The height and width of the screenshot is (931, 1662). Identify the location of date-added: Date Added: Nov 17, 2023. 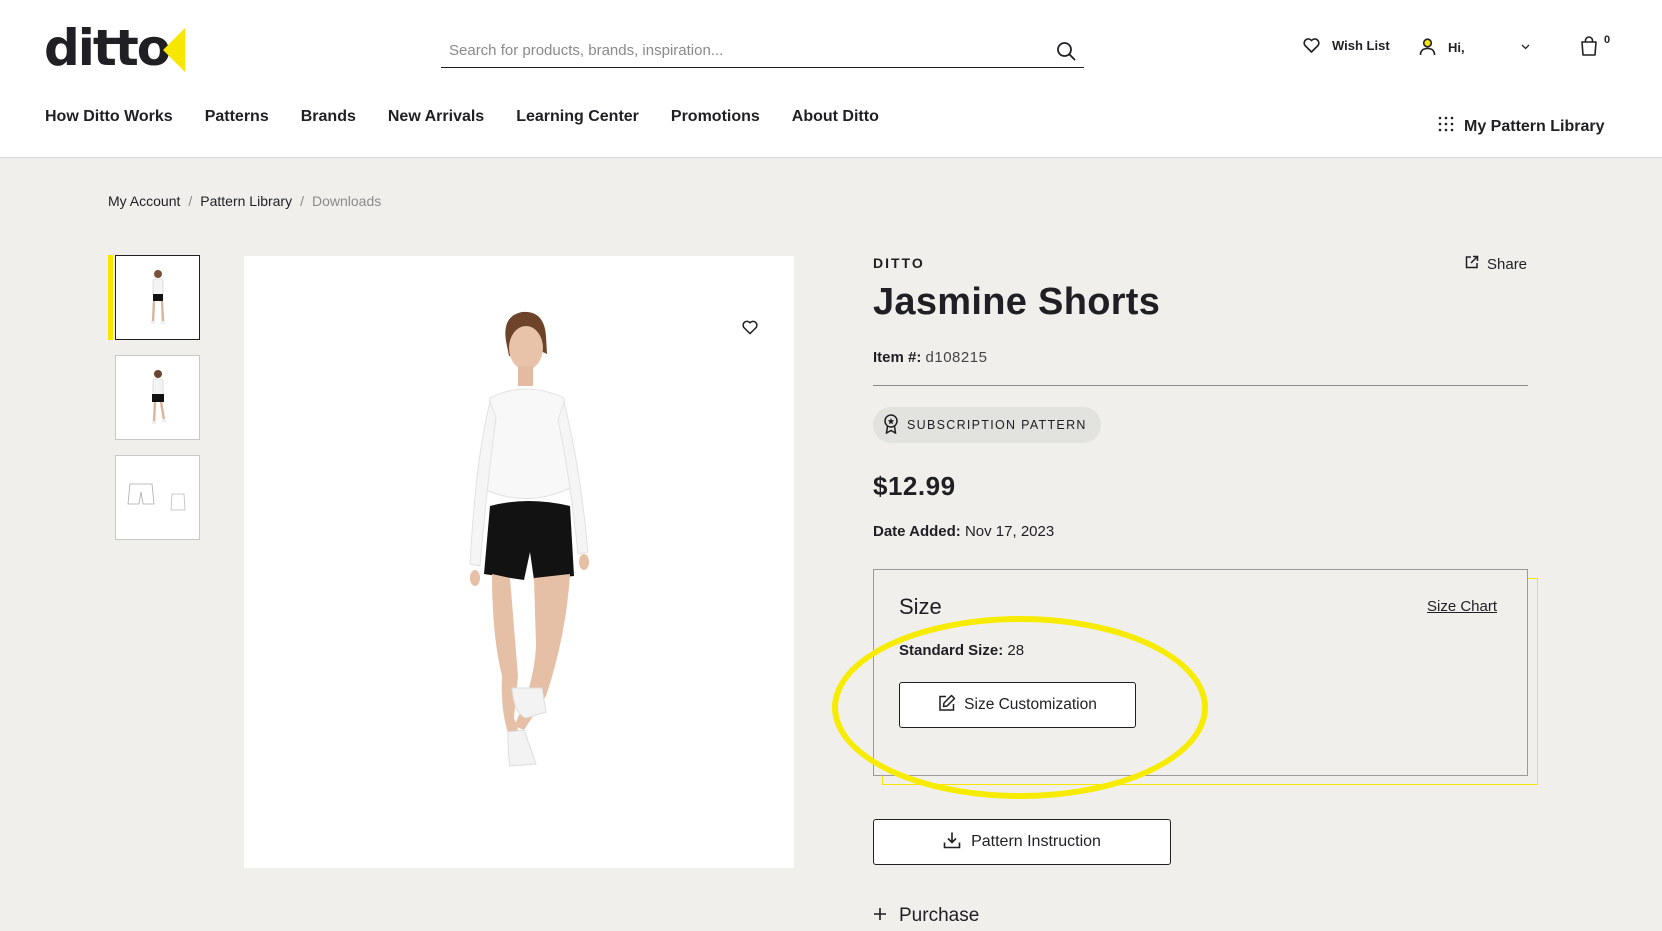
(963, 531).